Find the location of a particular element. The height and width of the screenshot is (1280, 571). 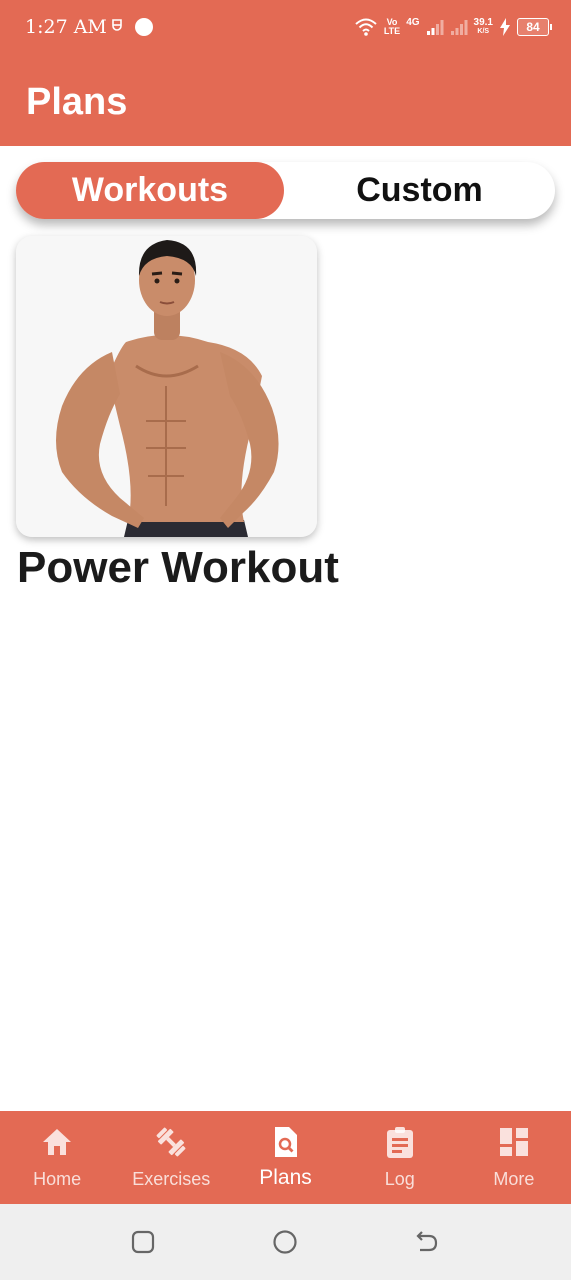

bottom-nav: Home Exercises Plans Log More is located at coordinates (285, 1157).